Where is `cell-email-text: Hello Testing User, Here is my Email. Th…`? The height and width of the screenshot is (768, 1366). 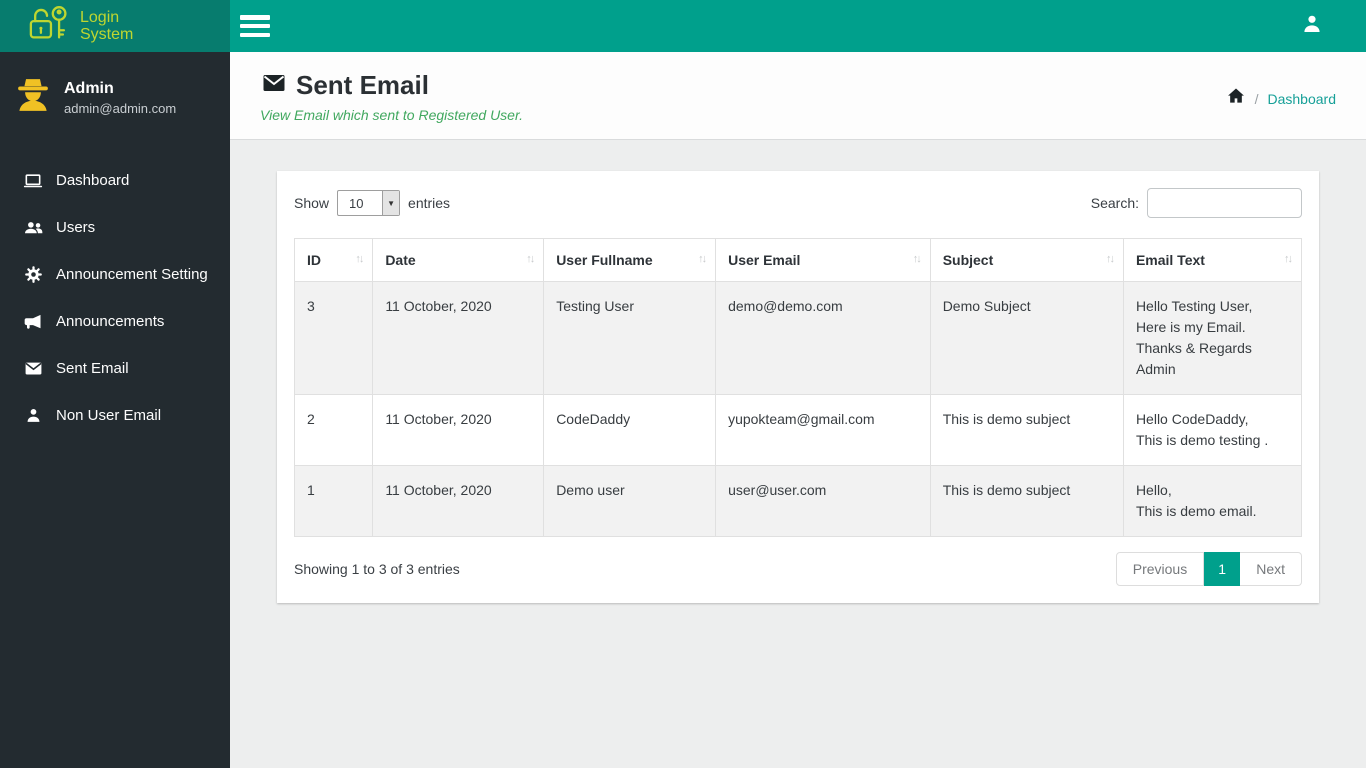 cell-email-text: Hello Testing User, Here is my Email. Th… is located at coordinates (1212, 338).